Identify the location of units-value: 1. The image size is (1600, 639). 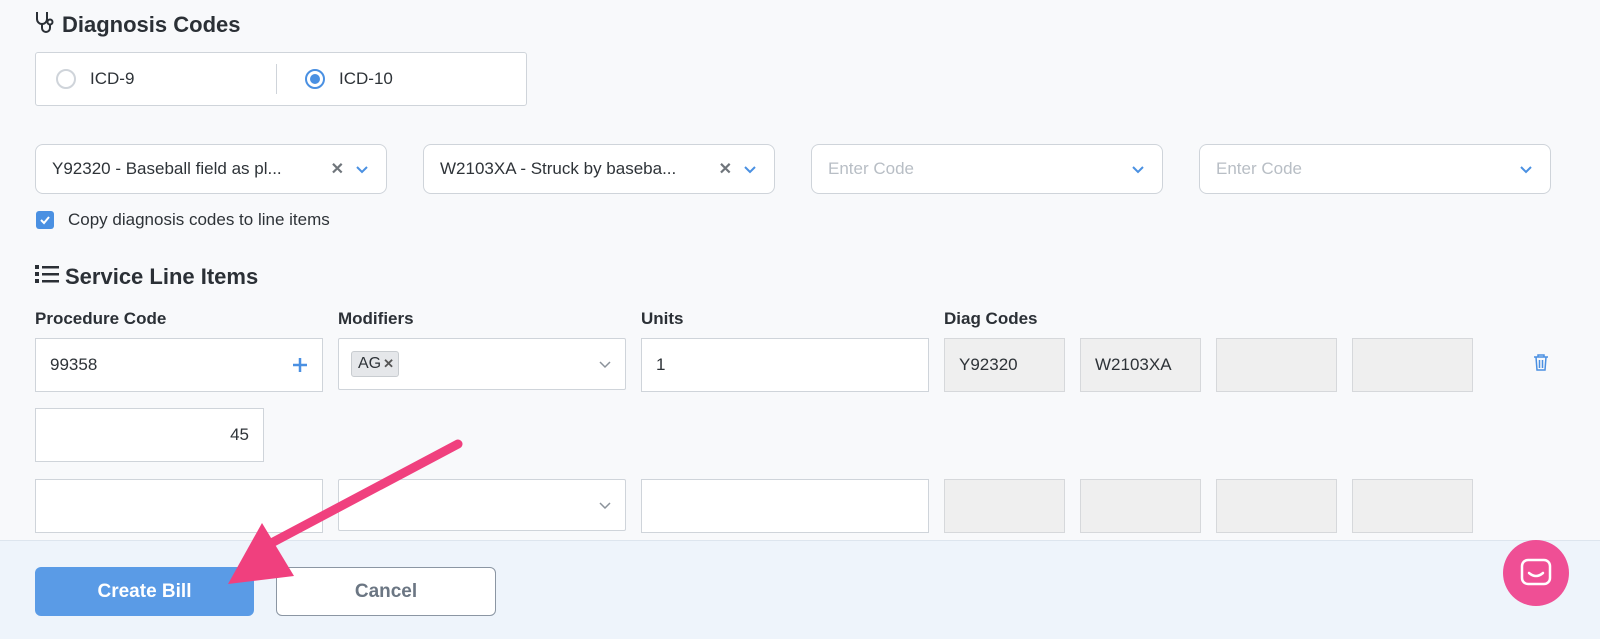
(661, 364).